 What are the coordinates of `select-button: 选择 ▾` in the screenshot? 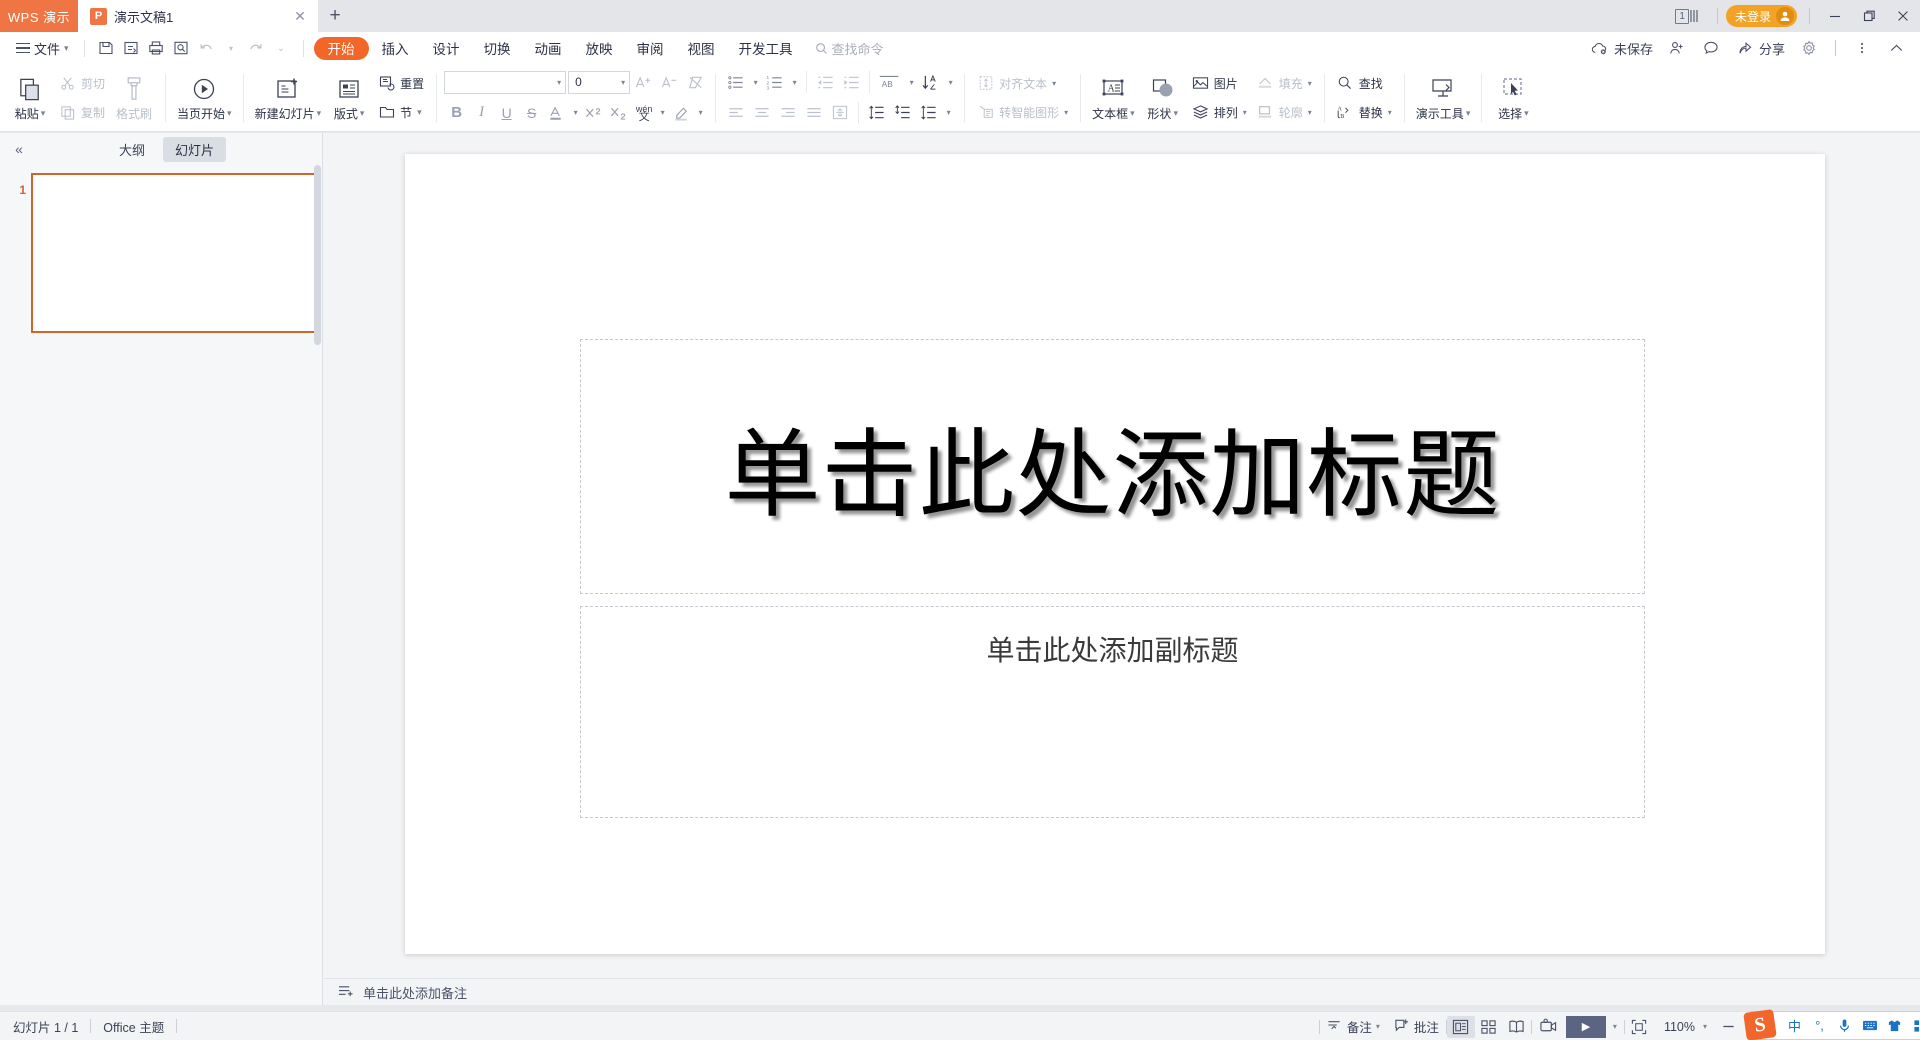 It's located at (1513, 98).